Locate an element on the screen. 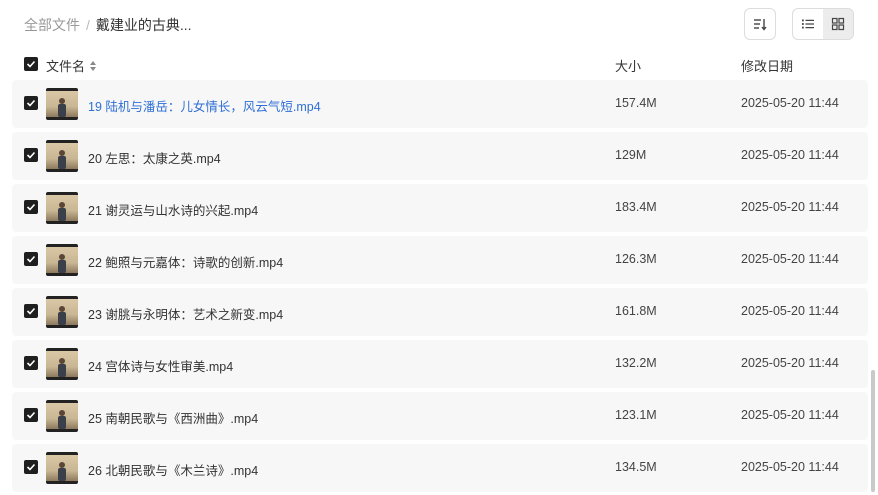 This screenshot has width=878, height=495. grid-view-button is located at coordinates (838, 24).